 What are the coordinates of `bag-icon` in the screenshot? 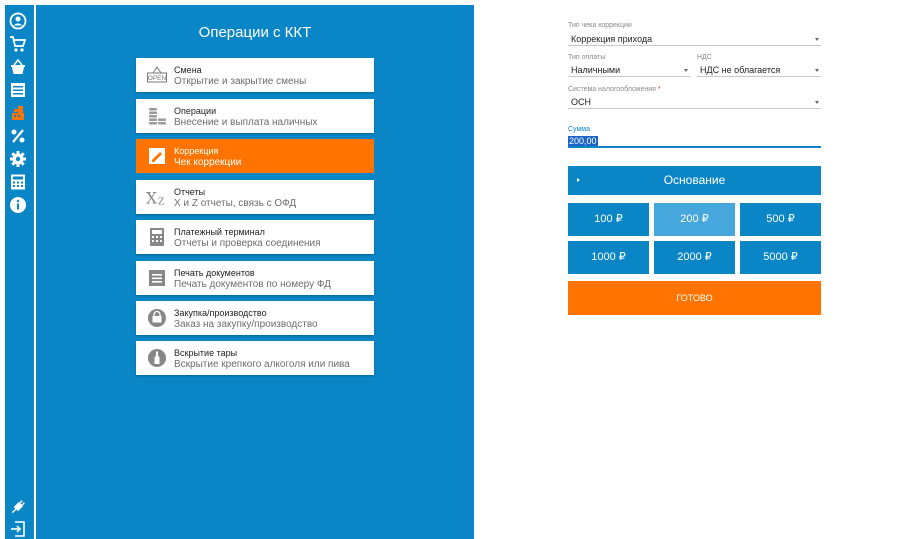 It's located at (157, 318).